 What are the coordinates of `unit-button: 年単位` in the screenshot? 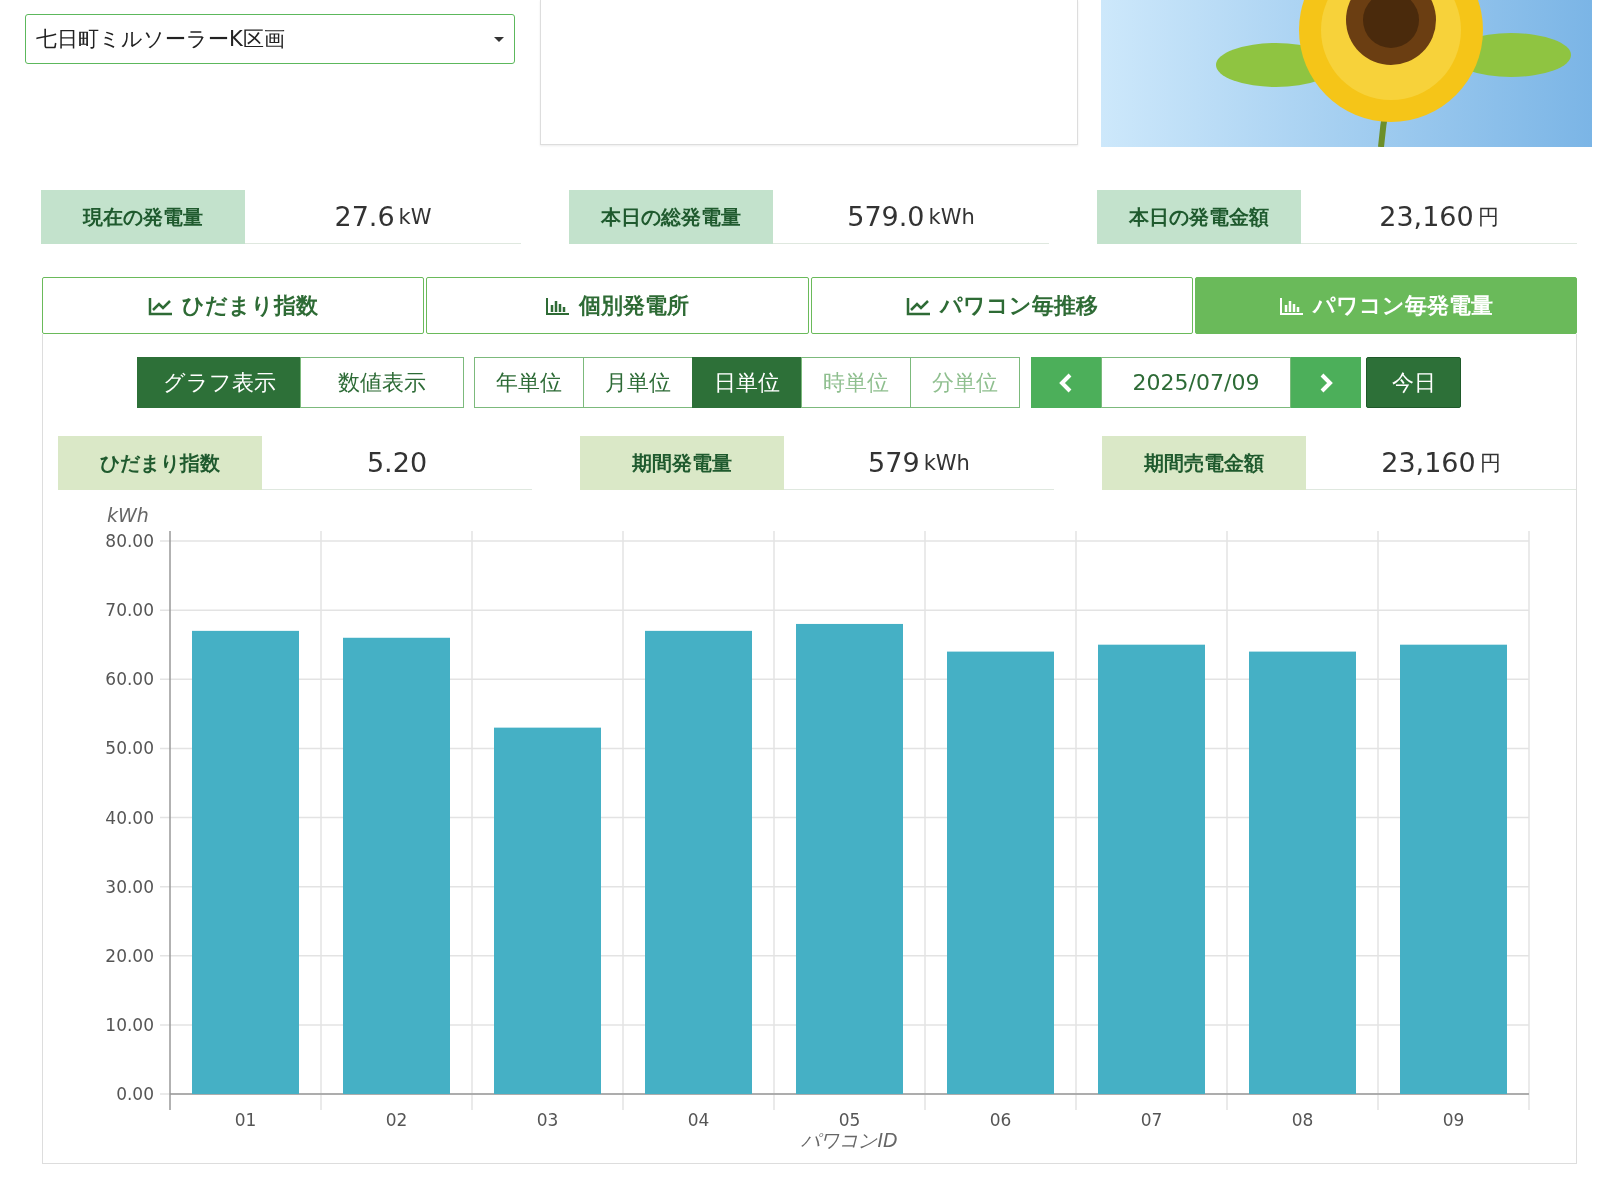 It's located at (529, 382).